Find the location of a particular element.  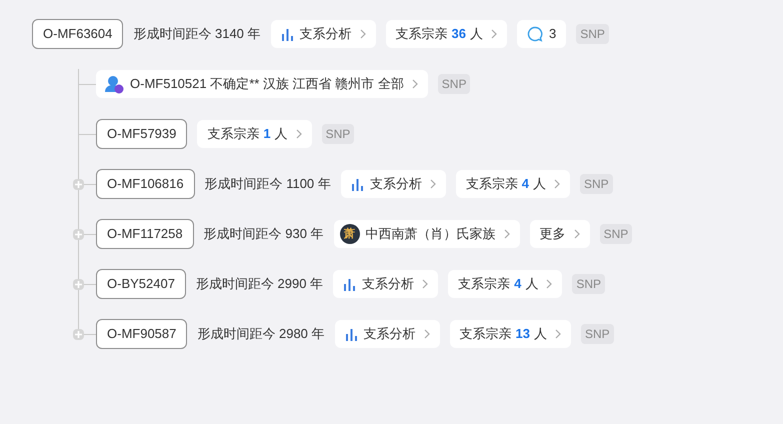

formation-time: 形成时间距今 2980 年 is located at coordinates (261, 334).